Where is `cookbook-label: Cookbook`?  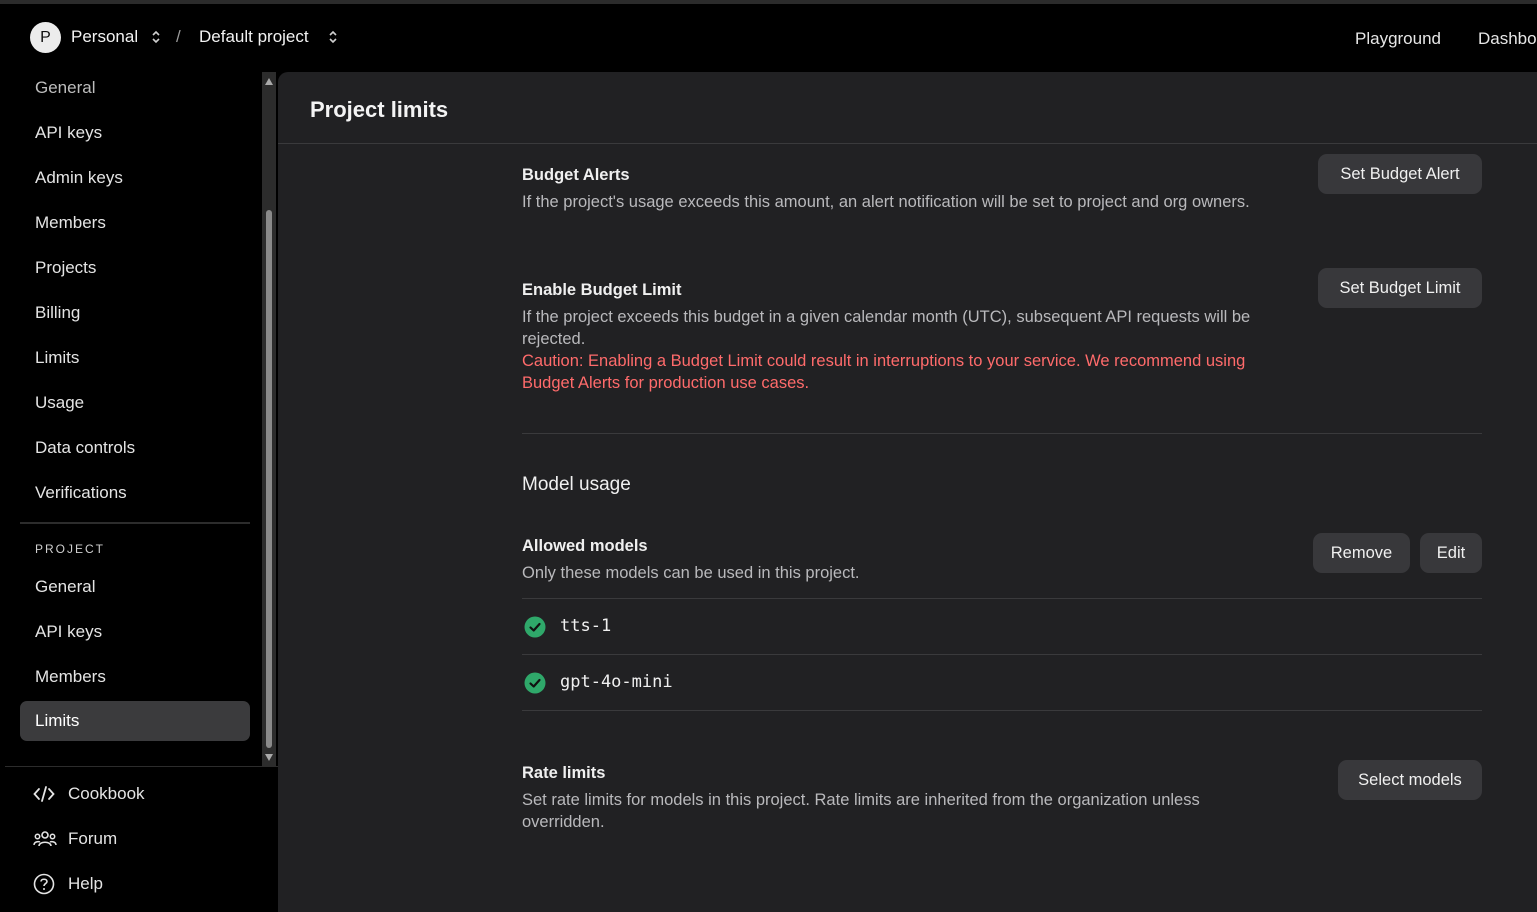
cookbook-label: Cookbook is located at coordinates (106, 793).